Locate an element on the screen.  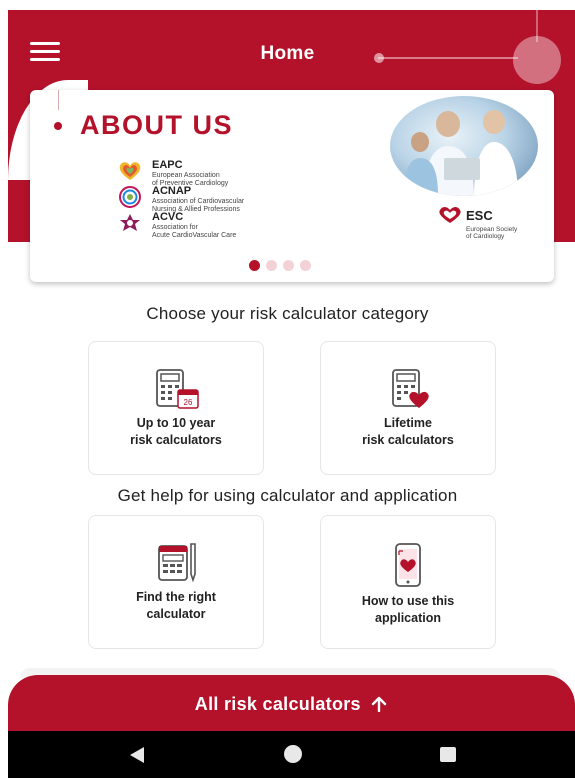
org-fullname: European Association is located at coordinates (186, 175).